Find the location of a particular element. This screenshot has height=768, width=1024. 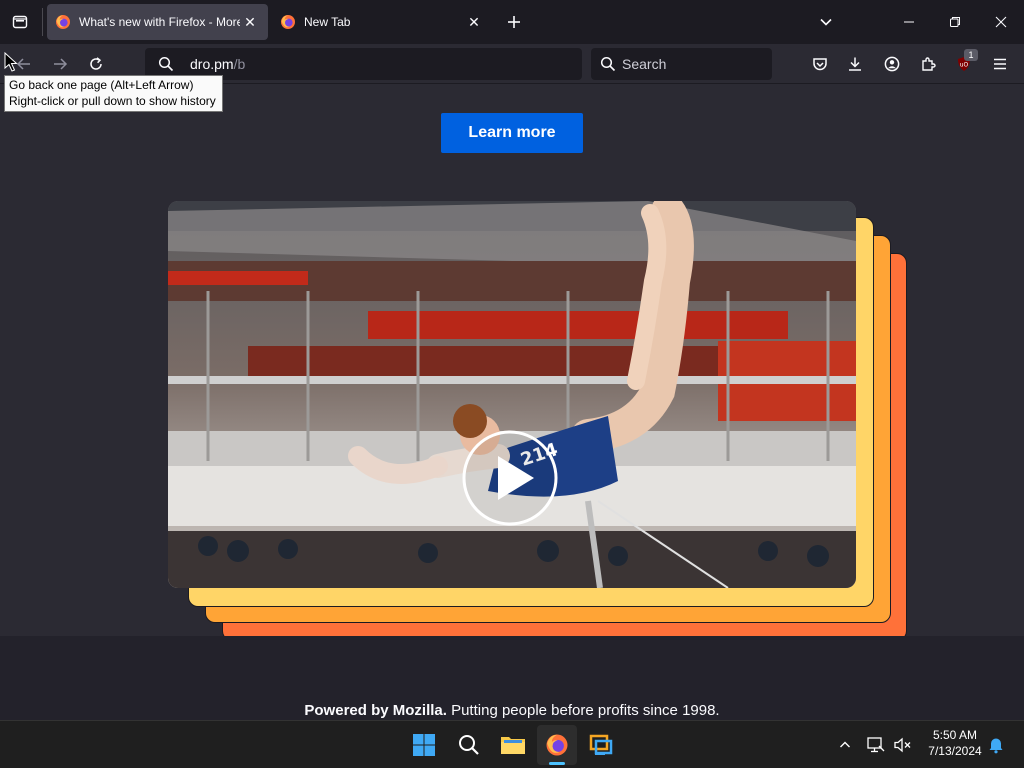

url-text: dro.pm/b is located at coordinates (217, 64).